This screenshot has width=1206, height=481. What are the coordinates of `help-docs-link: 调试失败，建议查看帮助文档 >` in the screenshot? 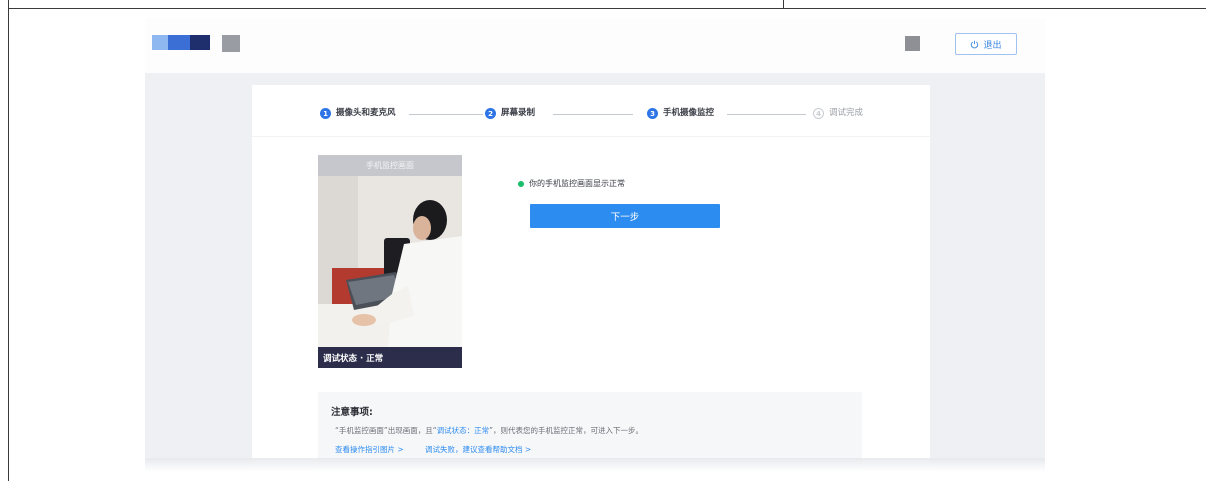 It's located at (478, 449).